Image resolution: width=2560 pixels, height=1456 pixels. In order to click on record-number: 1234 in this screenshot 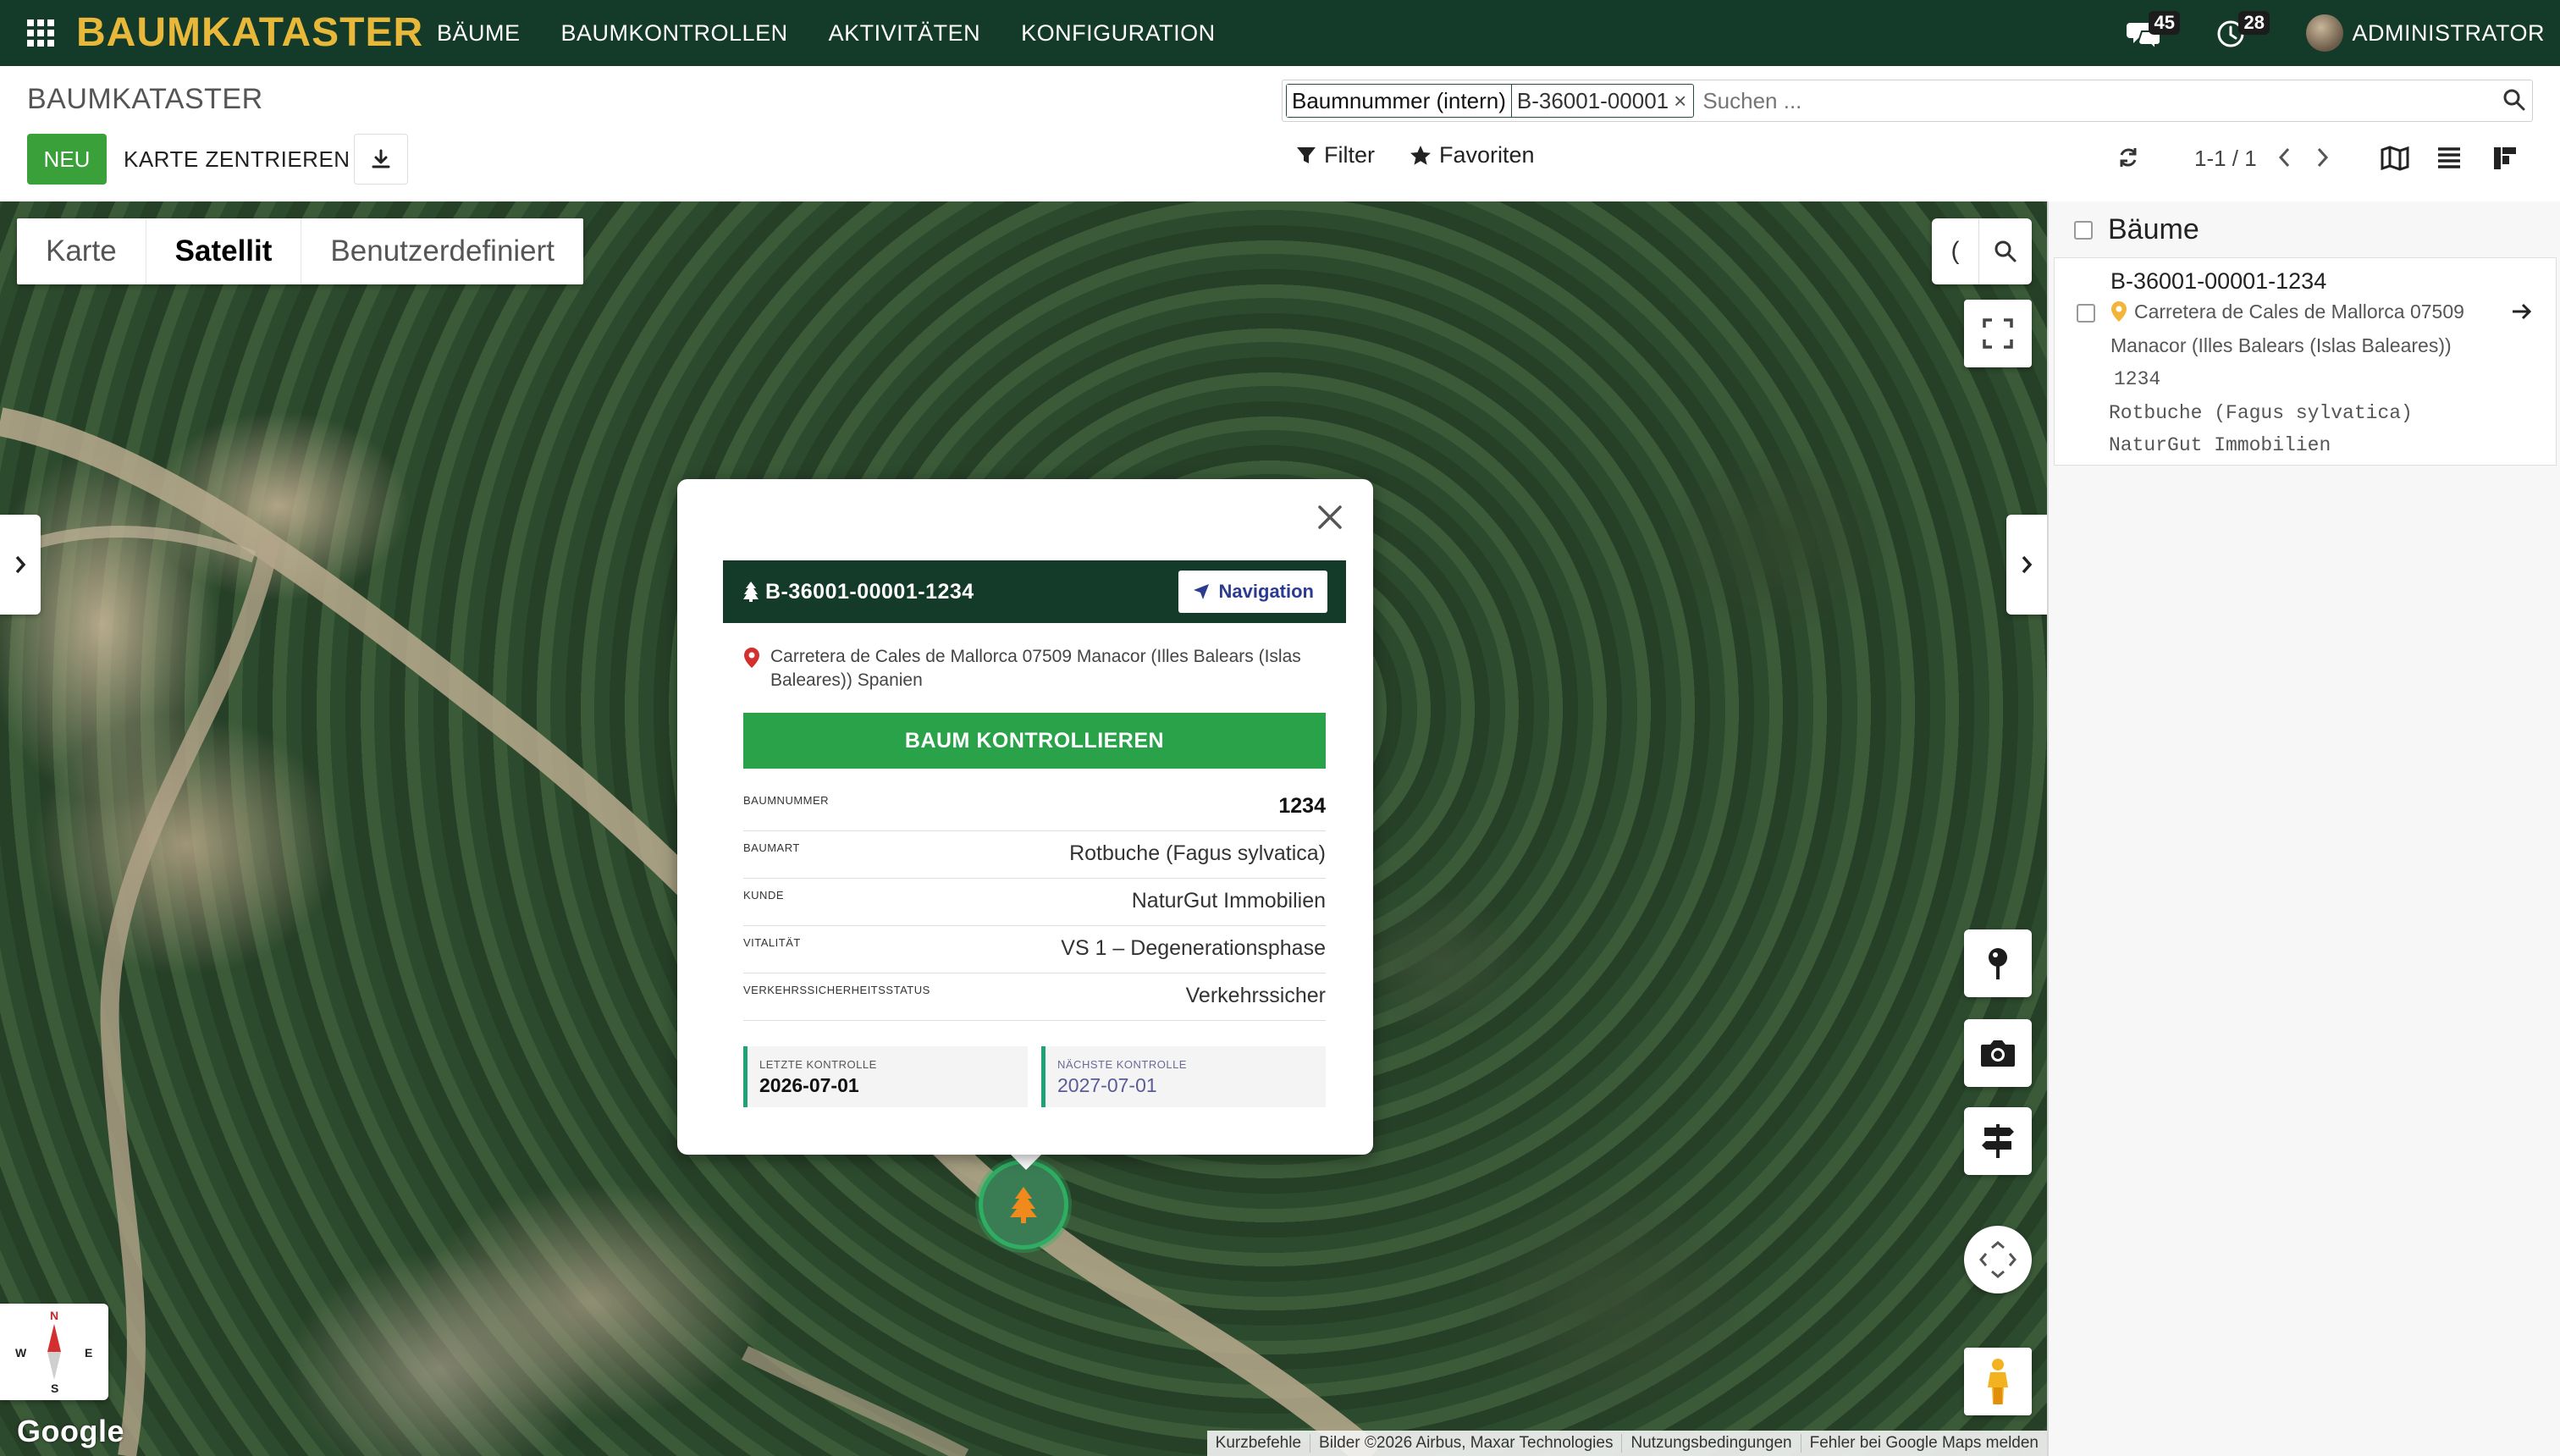, I will do `click(2137, 379)`.